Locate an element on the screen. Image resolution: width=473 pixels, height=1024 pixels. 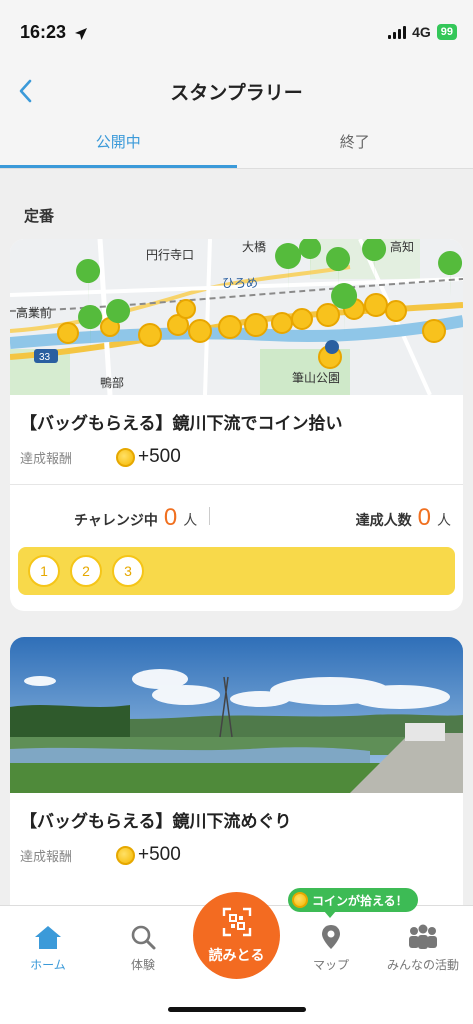
map-illustration: 円行寺口 ひろめ 筆山公園 鴨部 高業前 高知 大橋 33 is located at coordinates (236, 317).